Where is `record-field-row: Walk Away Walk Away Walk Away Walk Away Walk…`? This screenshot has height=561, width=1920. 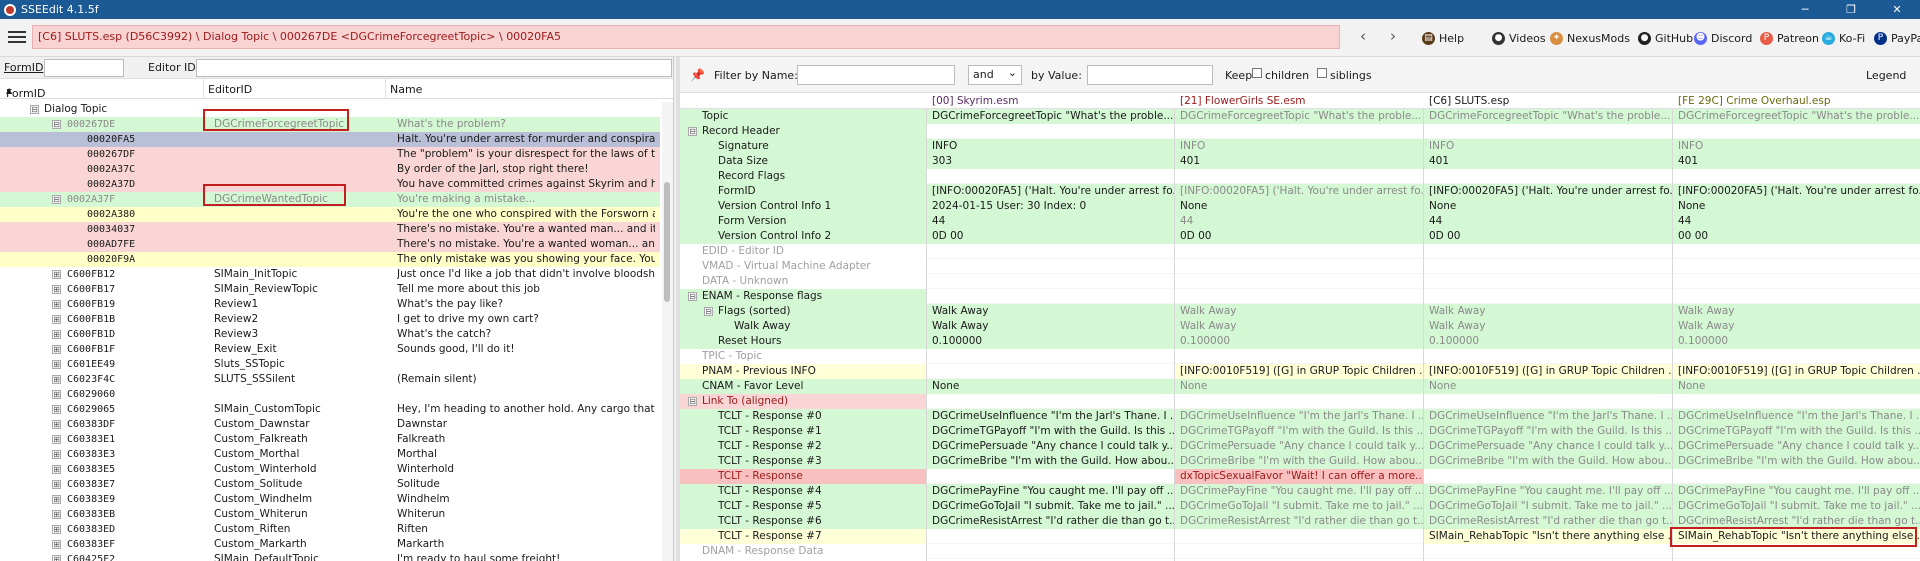
record-field-row: Walk Away Walk Away Walk Away Walk Away Walk… is located at coordinates (1300, 326).